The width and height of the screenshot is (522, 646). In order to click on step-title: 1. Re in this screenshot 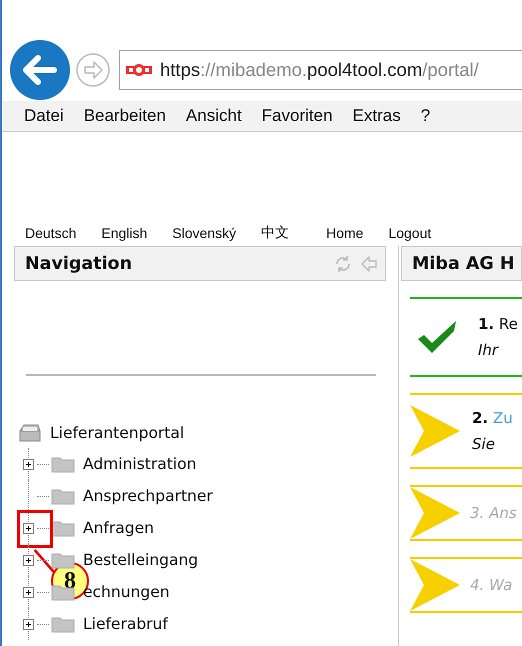, I will do `click(498, 324)`.